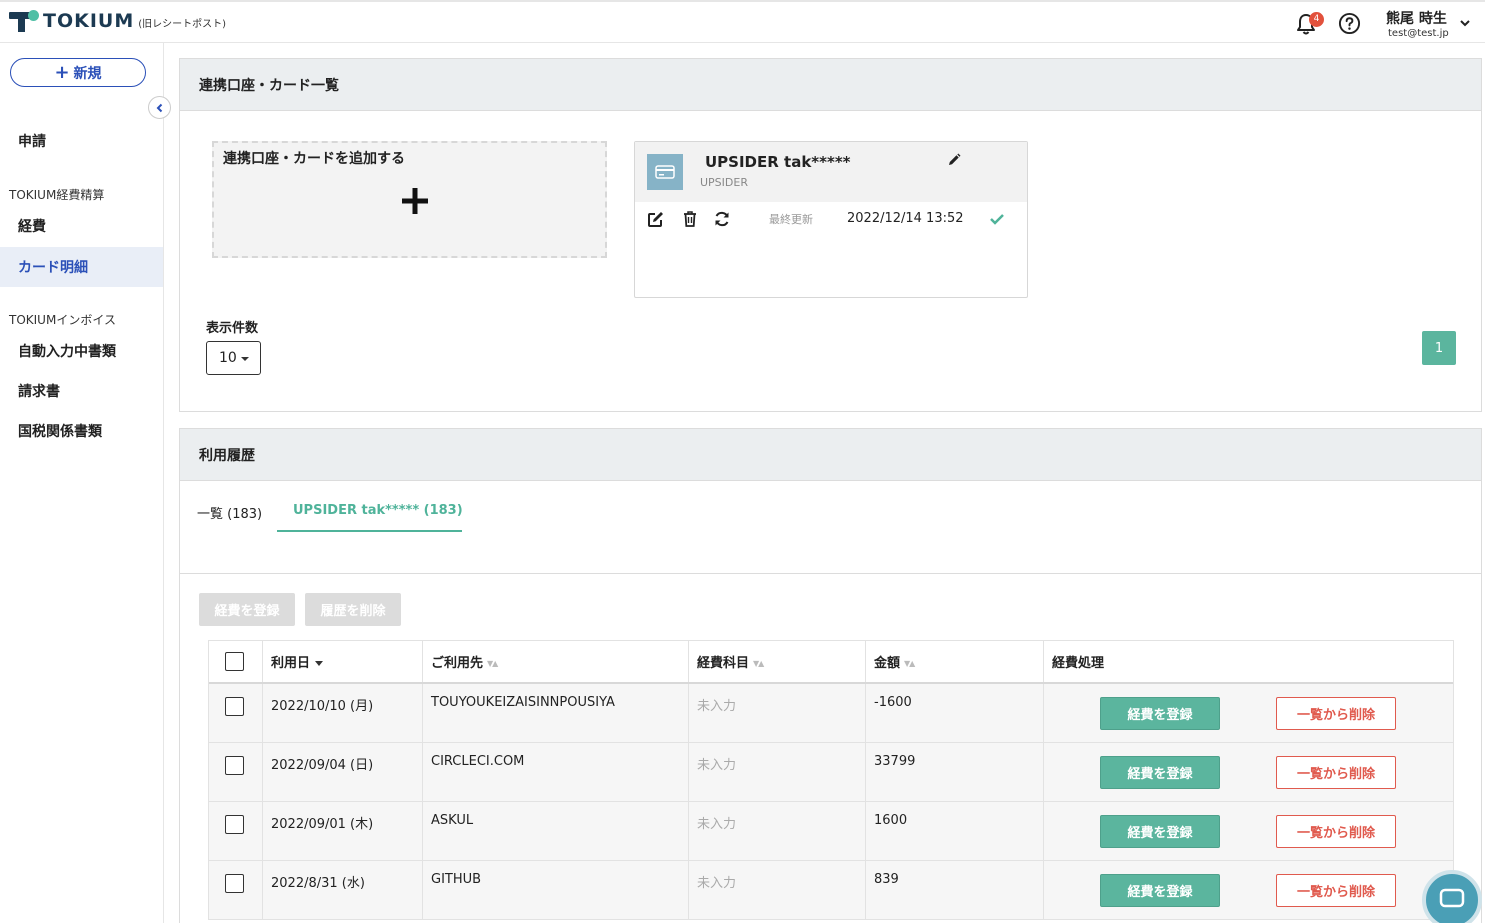 This screenshot has height=923, width=1485. What do you see at coordinates (343, 831) in the screenshot?
I see `cell-date: 2022/09/01 (木)` at bounding box center [343, 831].